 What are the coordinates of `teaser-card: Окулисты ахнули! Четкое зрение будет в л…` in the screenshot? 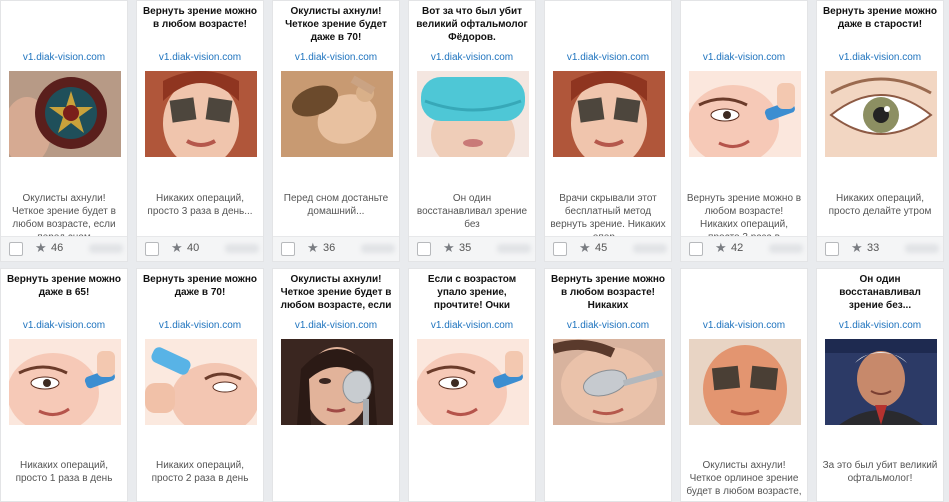 It's located at (336, 385).